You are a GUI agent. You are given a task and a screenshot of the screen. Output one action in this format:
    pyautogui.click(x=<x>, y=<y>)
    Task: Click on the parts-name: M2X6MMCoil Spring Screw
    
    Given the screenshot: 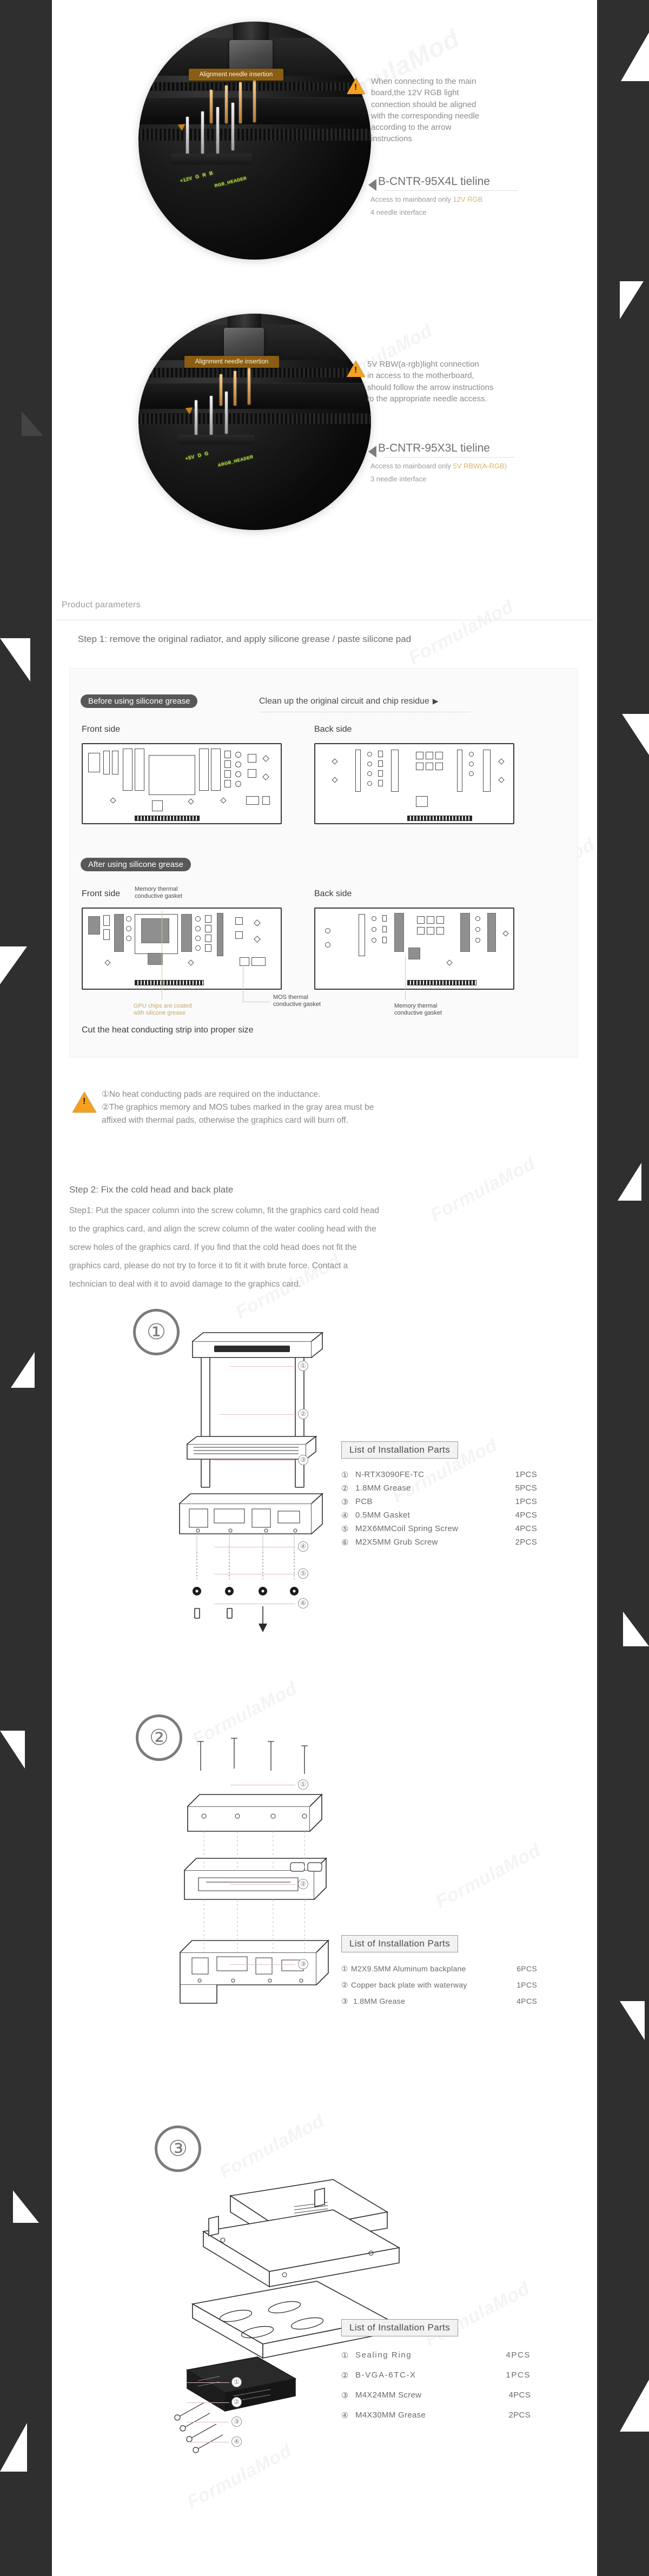 What is the action you would take?
    pyautogui.click(x=407, y=1529)
    